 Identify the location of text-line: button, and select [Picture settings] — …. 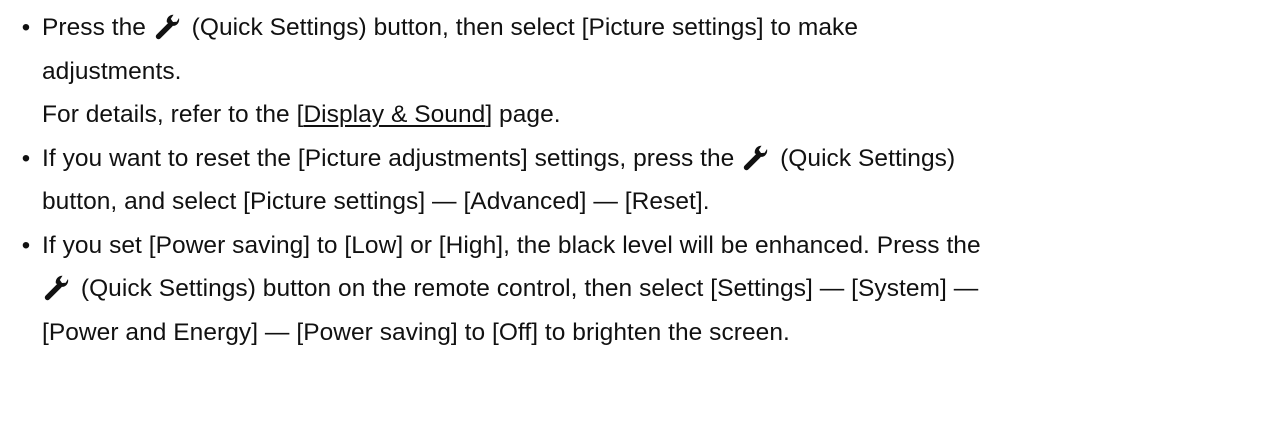
(376, 201).